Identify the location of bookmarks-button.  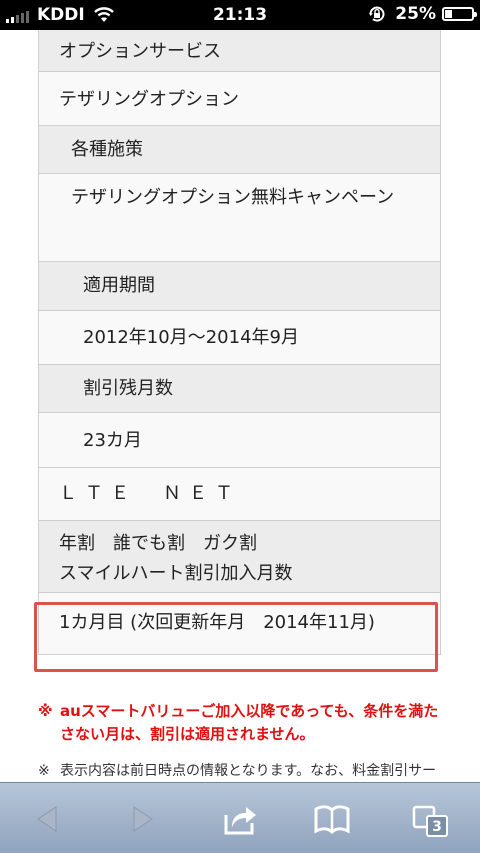
(332, 819).